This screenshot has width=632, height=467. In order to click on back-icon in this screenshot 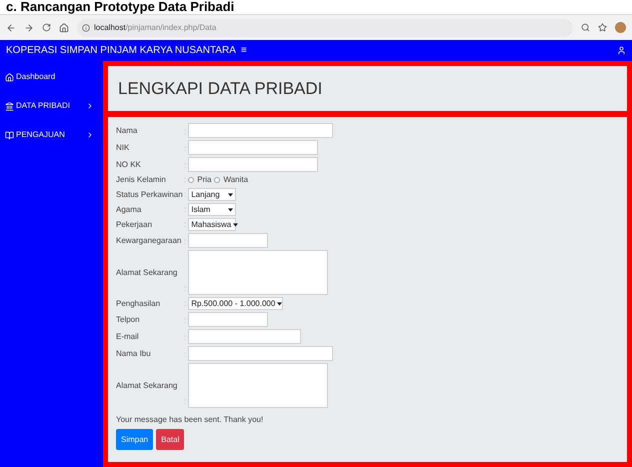, I will do `click(11, 27)`.